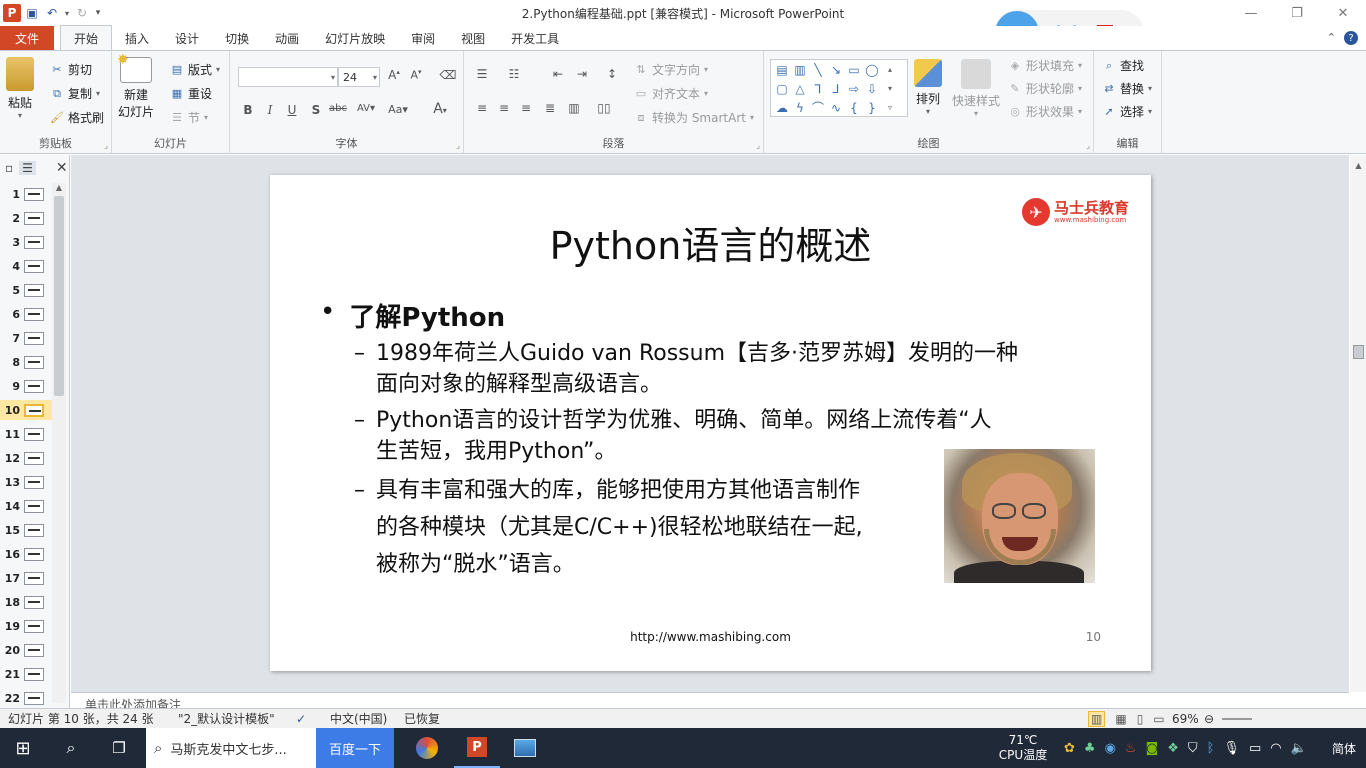  I want to click on quick-styles-button: 快速样式 ▾, so click(976, 88).